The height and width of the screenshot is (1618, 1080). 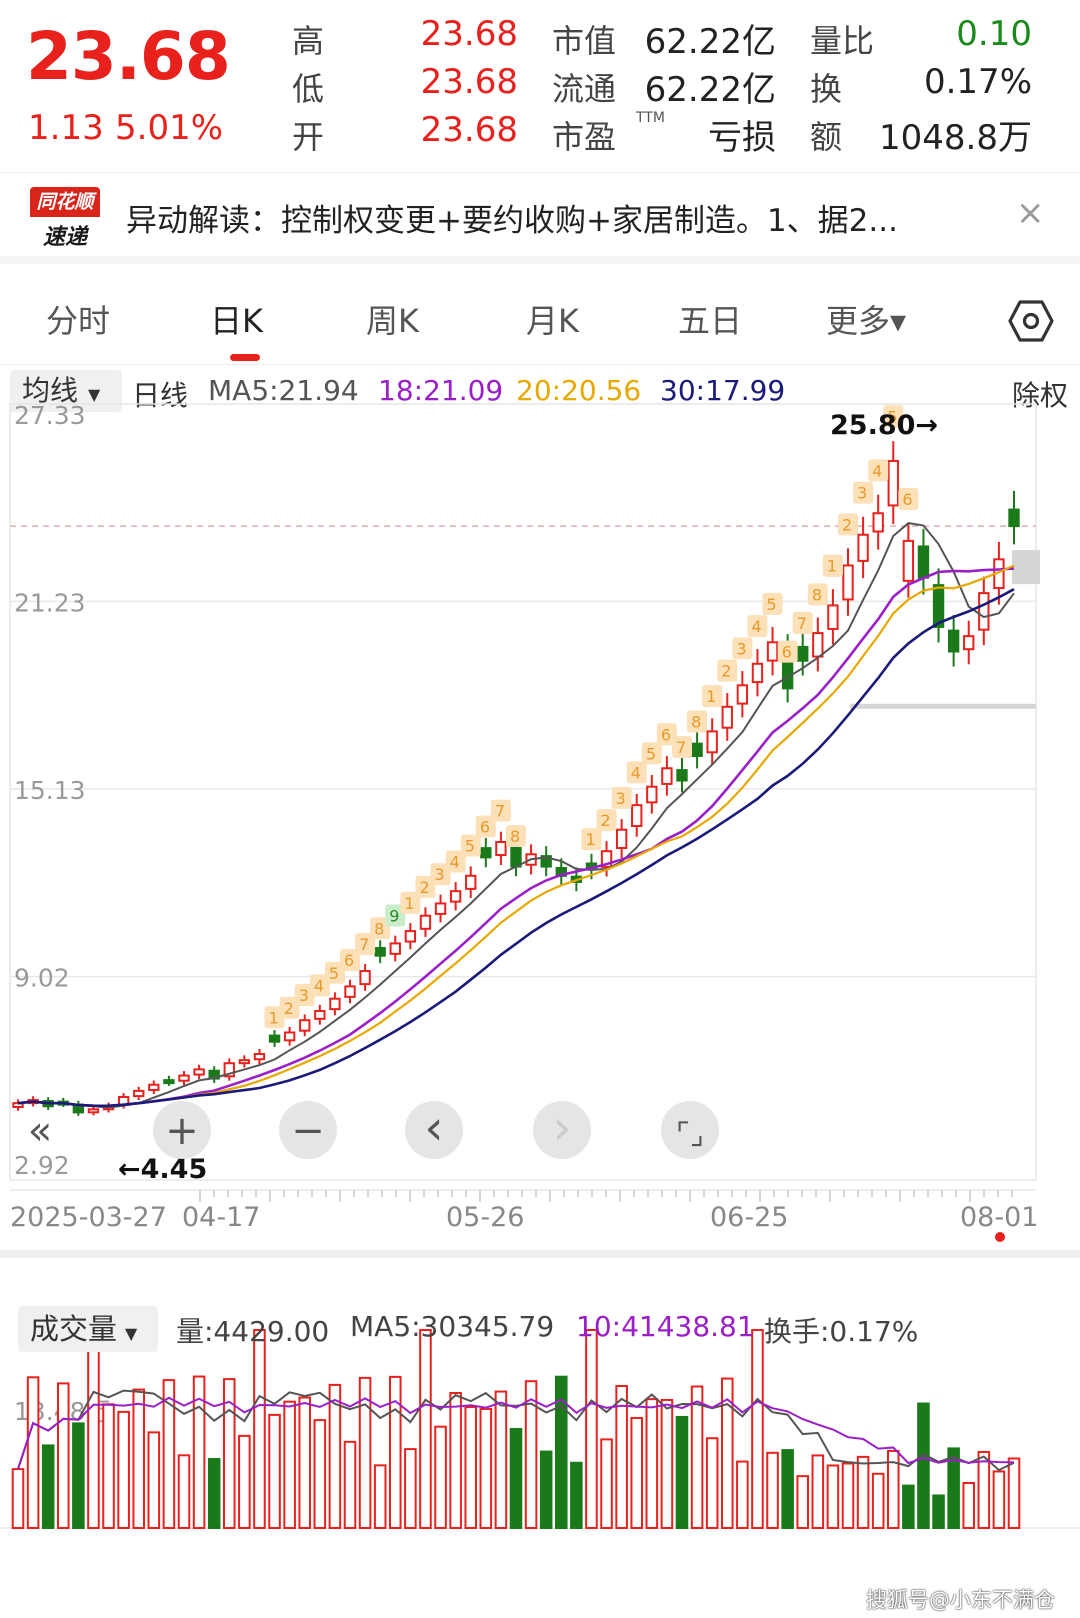 I want to click on zoom-out-button-glyph: −, so click(x=308, y=1131).